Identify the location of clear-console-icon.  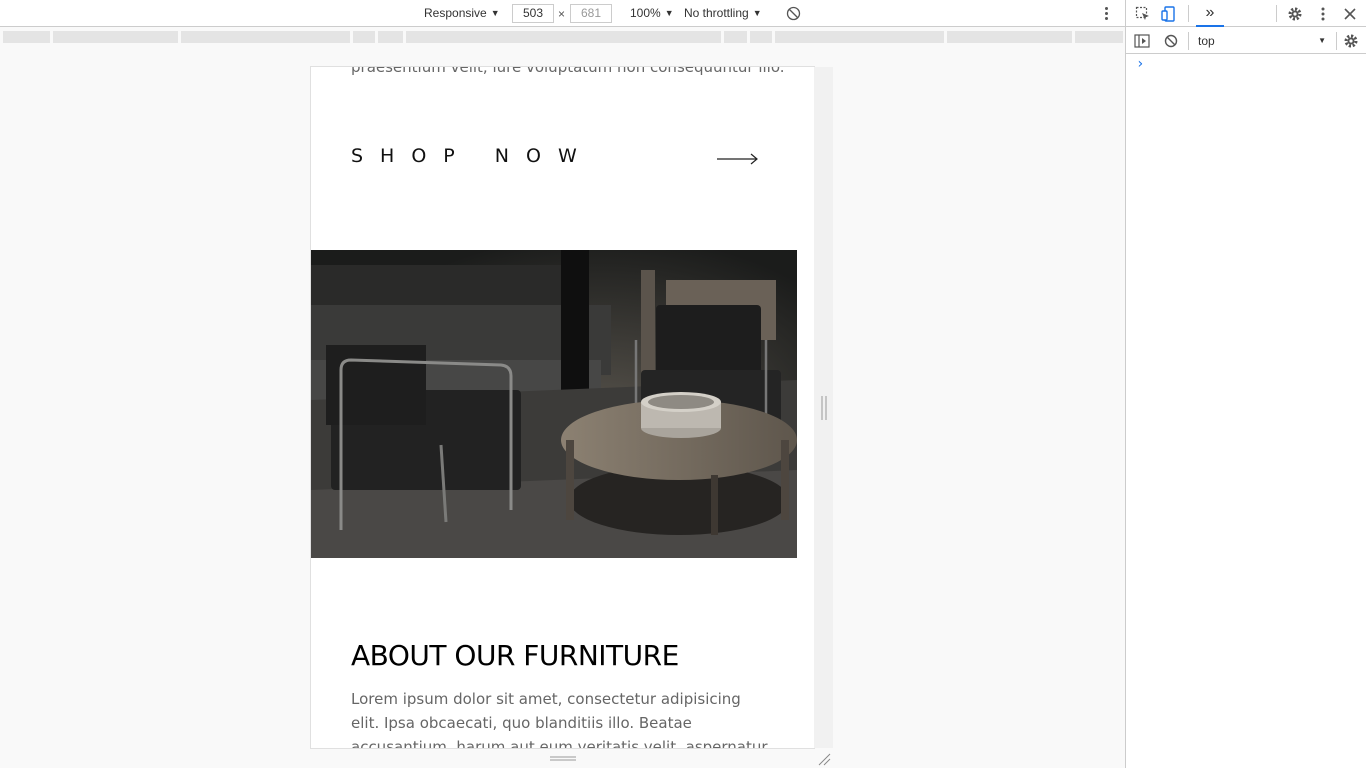
(1171, 41).